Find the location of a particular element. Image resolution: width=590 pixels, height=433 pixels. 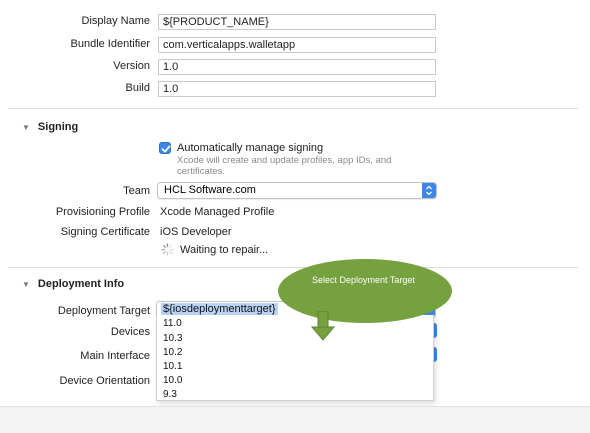

footer-bar is located at coordinates (295, 419).